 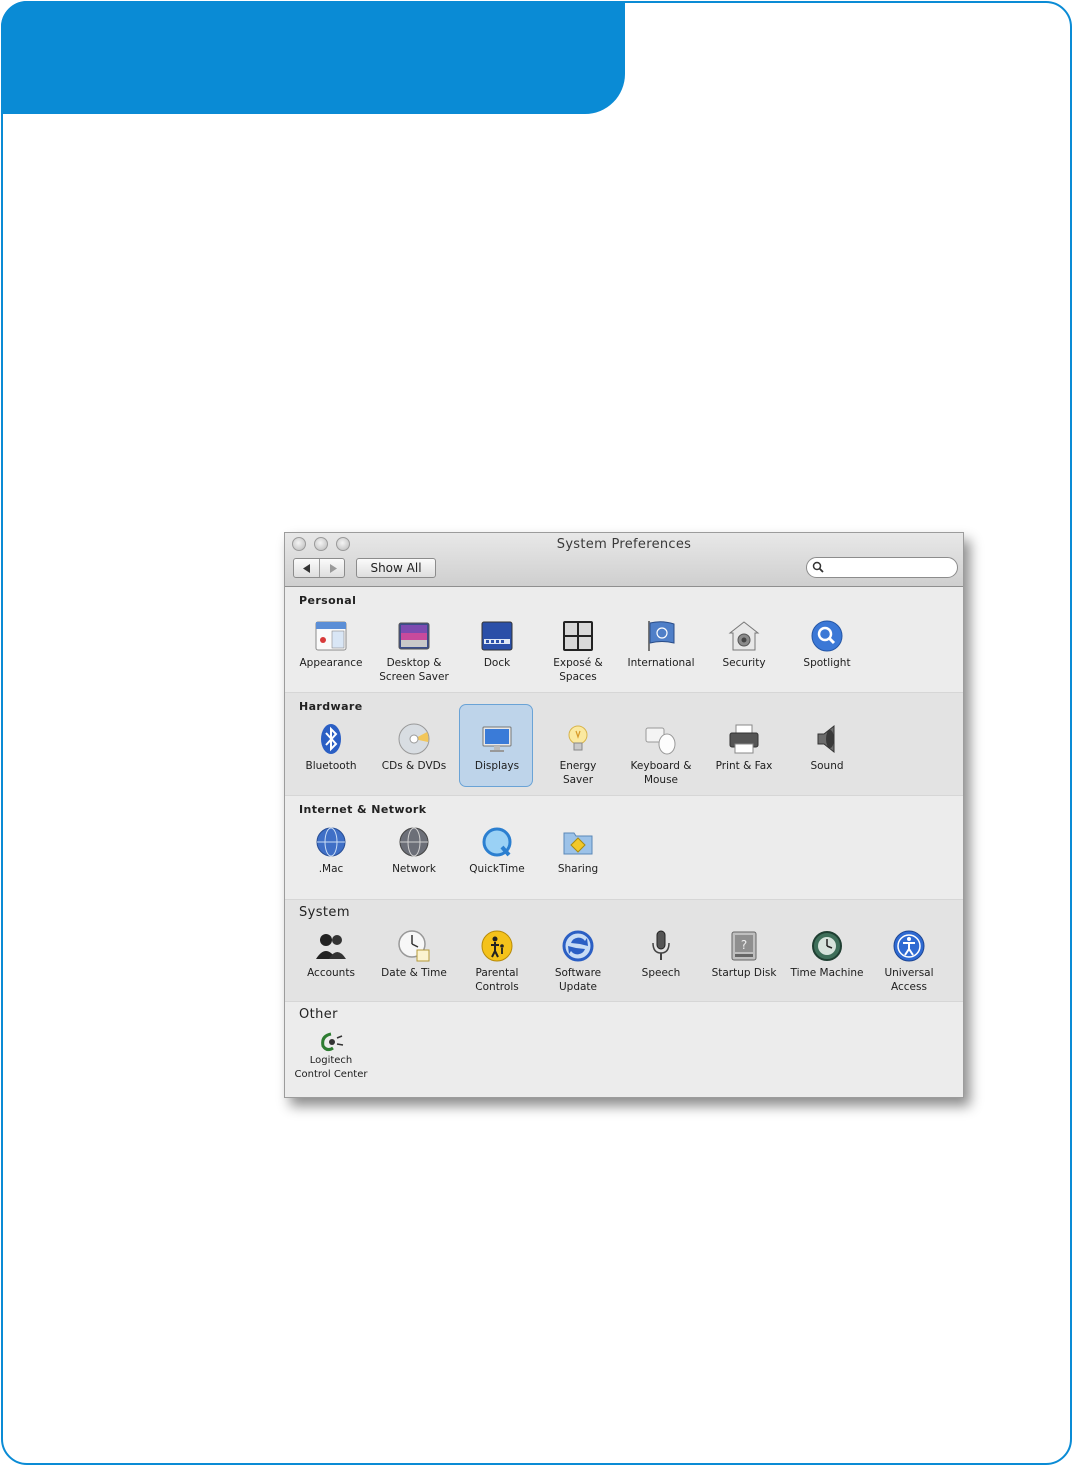 I want to click on pref-startup-disk: ? Startup Disk, so click(x=744, y=954).